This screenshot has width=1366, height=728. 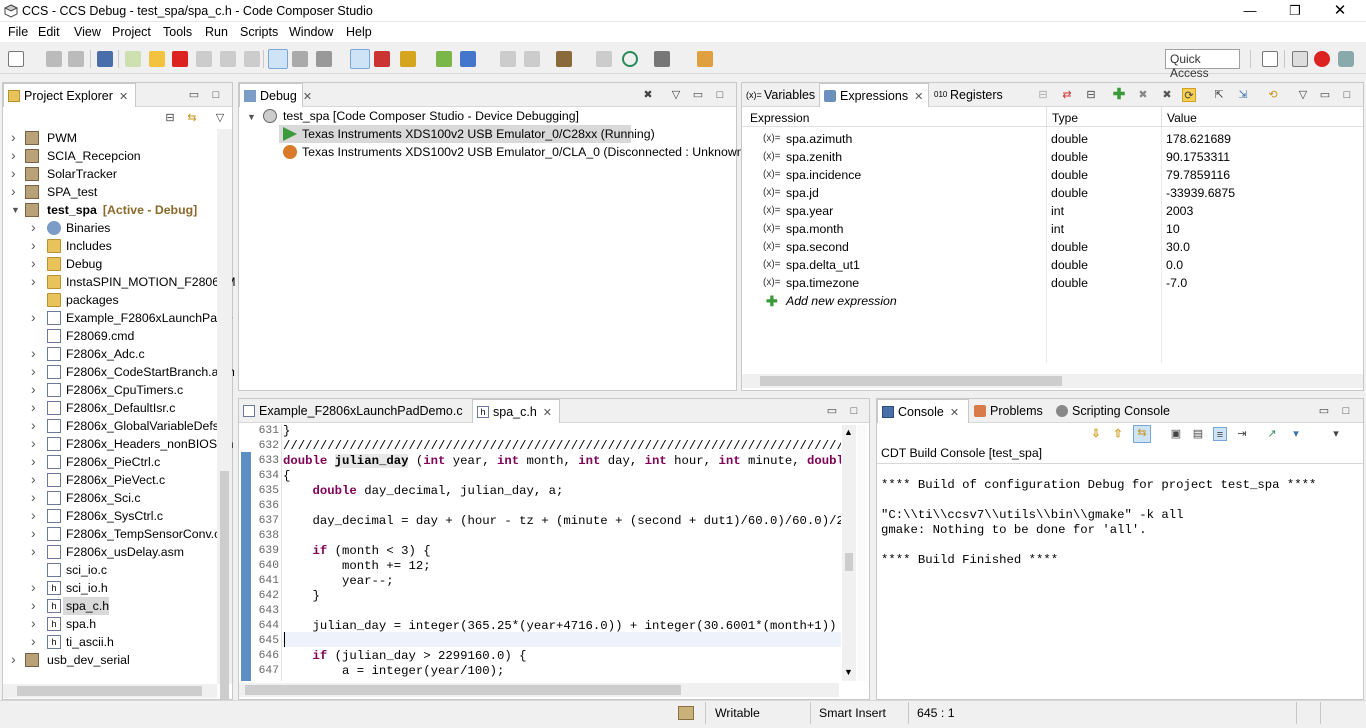 I want to click on expression-row: (x)= spa.year int 2003, so click(x=1052, y=211).